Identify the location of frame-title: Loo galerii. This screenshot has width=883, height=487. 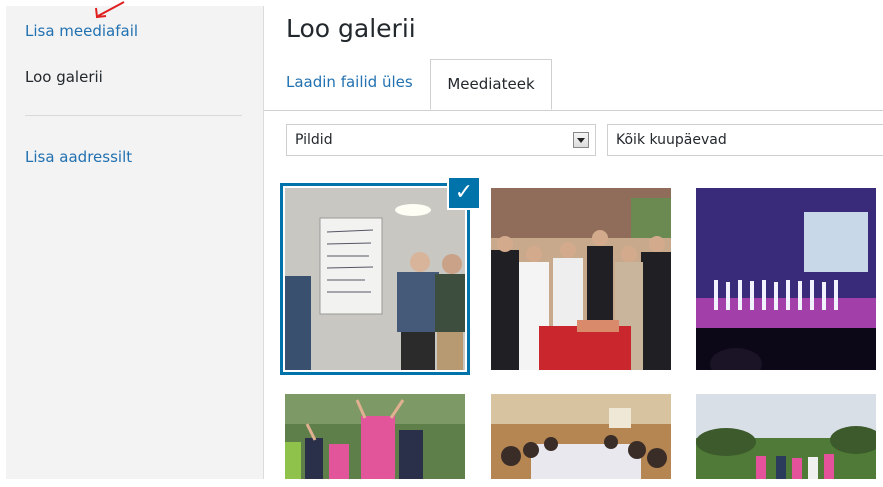
(351, 28).